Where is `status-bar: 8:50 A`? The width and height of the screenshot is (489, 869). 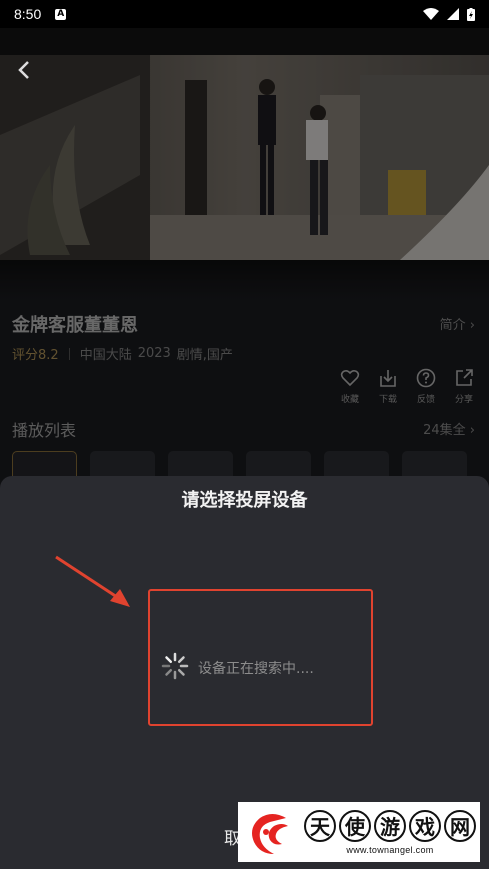 status-bar: 8:50 A is located at coordinates (244, 14).